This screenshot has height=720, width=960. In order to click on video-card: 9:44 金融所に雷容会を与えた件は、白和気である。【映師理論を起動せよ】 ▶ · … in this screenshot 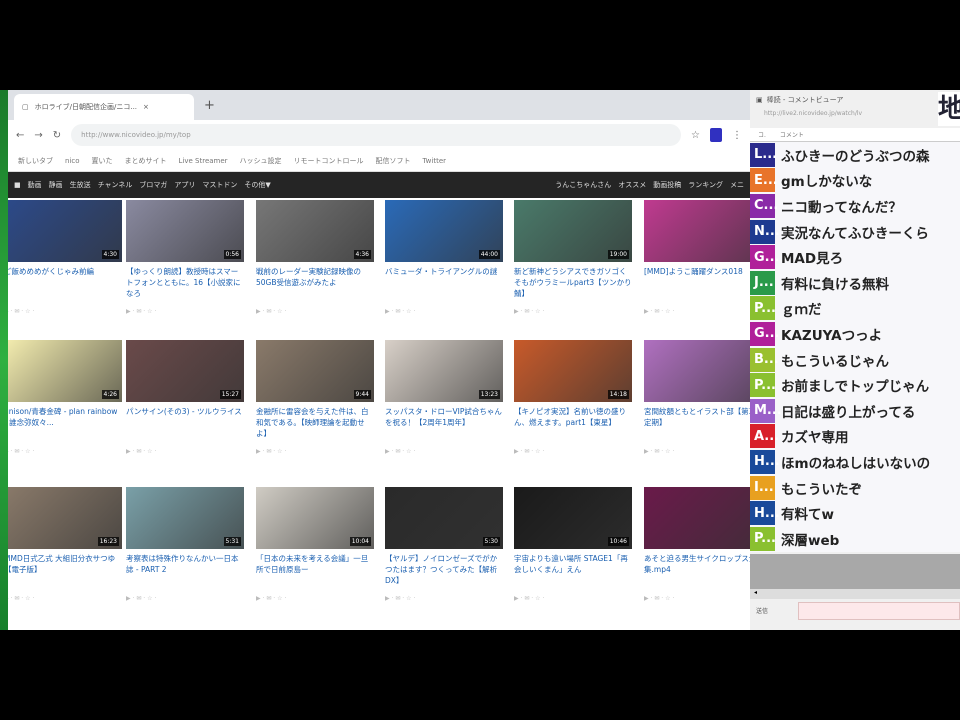, I will do `click(315, 397)`.